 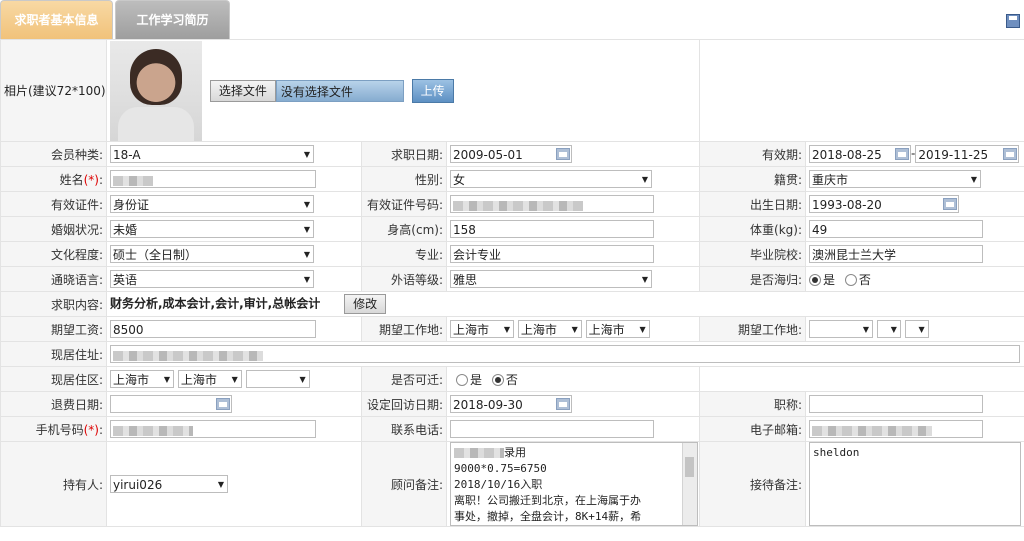 I want to click on phone-field, so click(x=552, y=429).